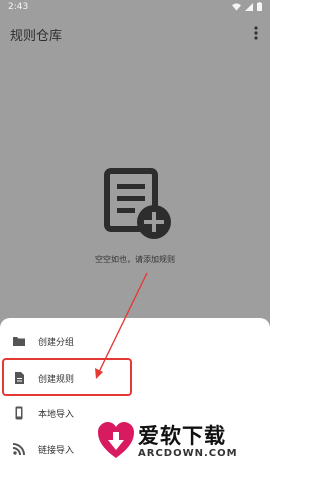  I want to click on phone-icon, so click(19, 413).